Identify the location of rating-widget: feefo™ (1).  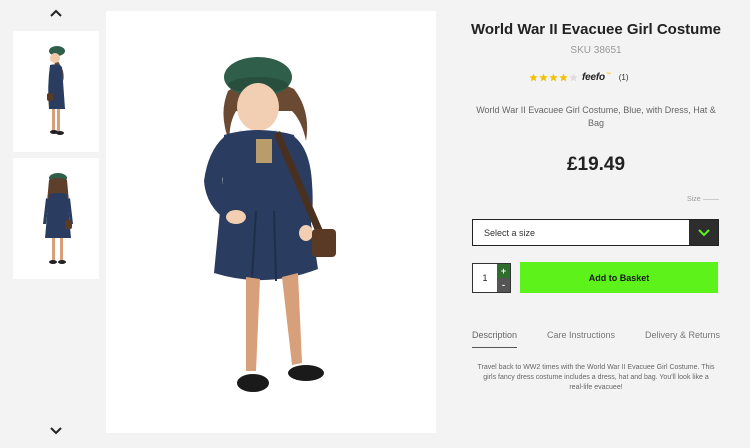
(579, 77).